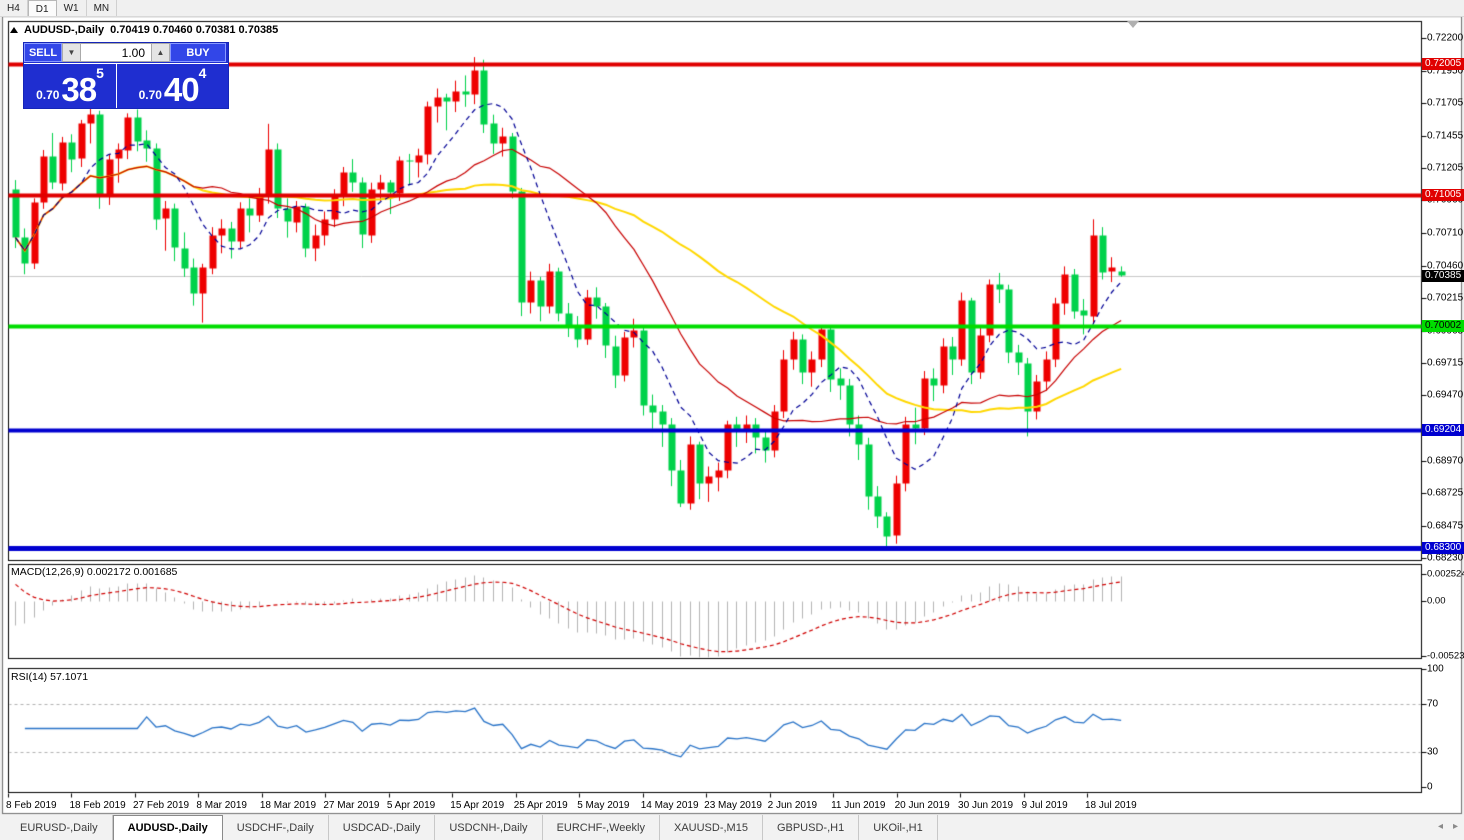 The image size is (1464, 840). What do you see at coordinates (97, 805) in the screenshot?
I see `date-axis-label: 18 Feb 2019` at bounding box center [97, 805].